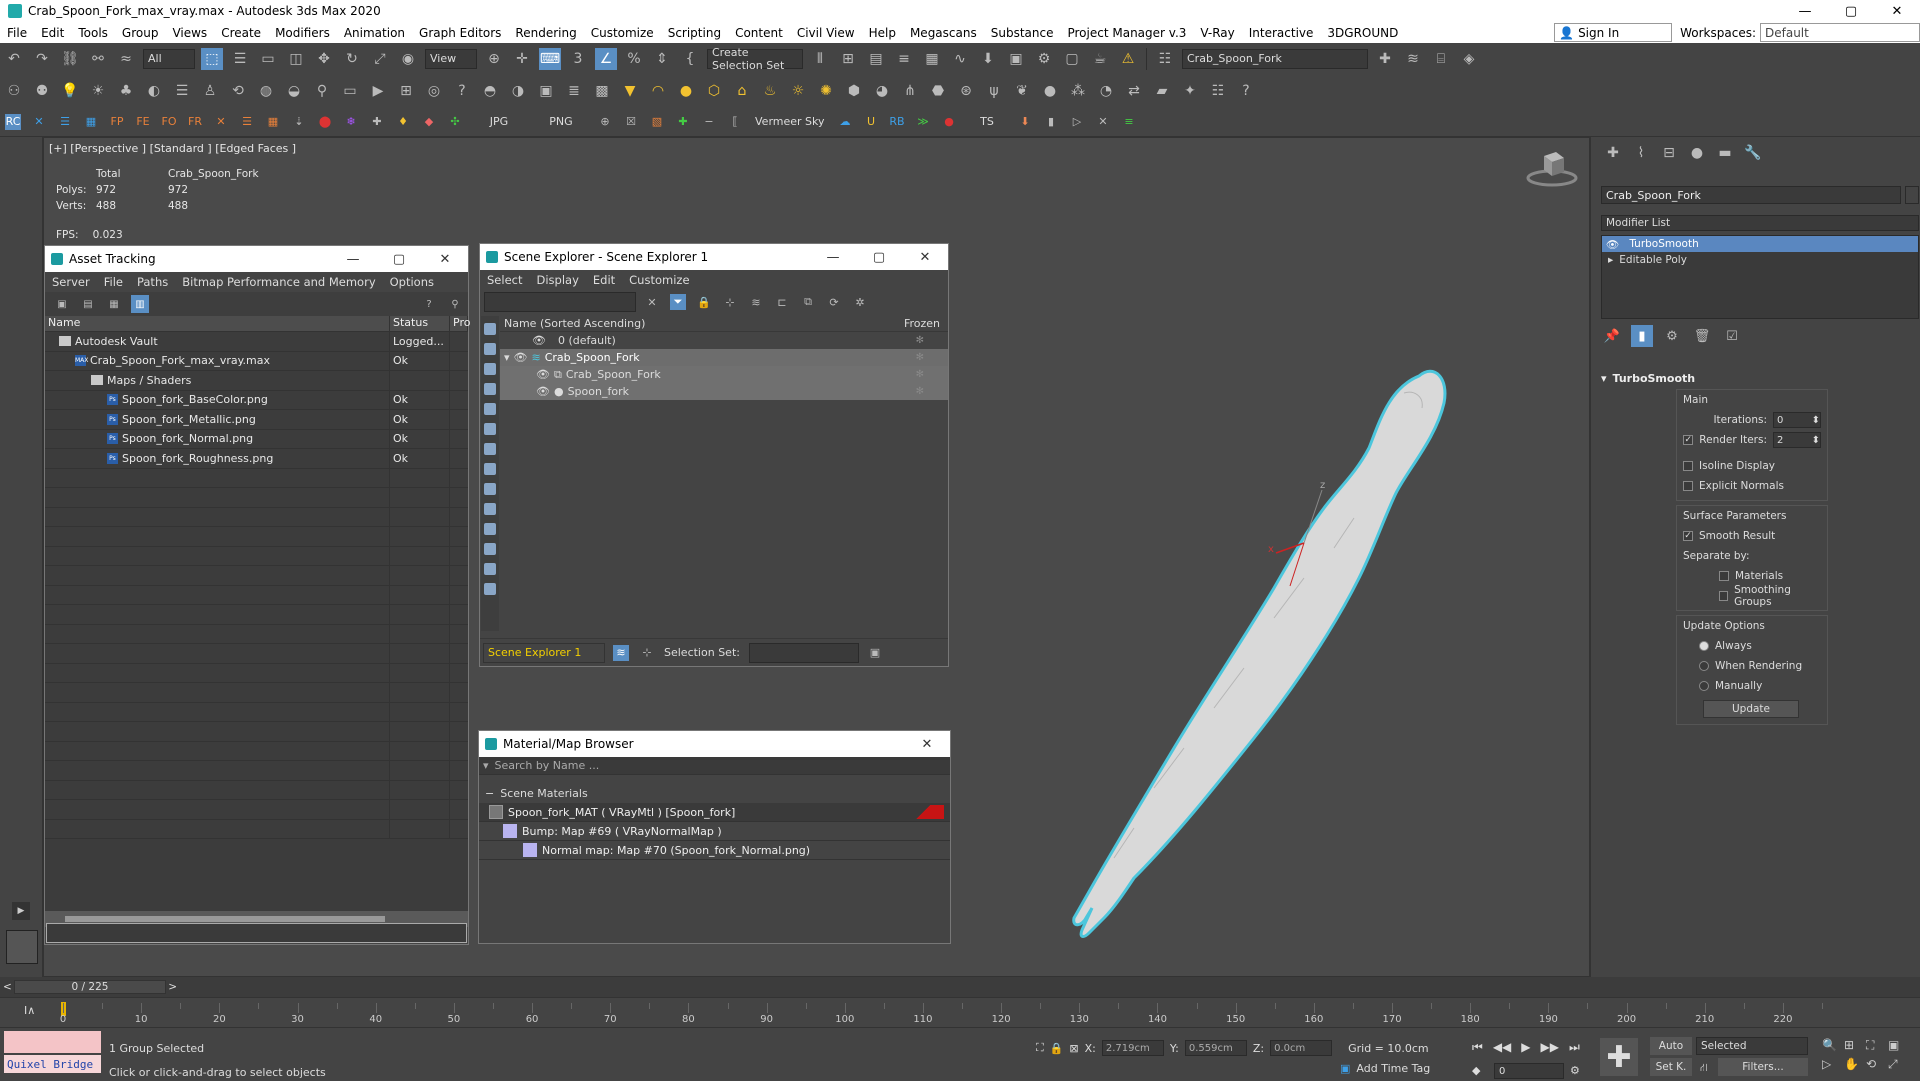  What do you see at coordinates (561, 122) in the screenshot?
I see `png-button: PNG` at bounding box center [561, 122].